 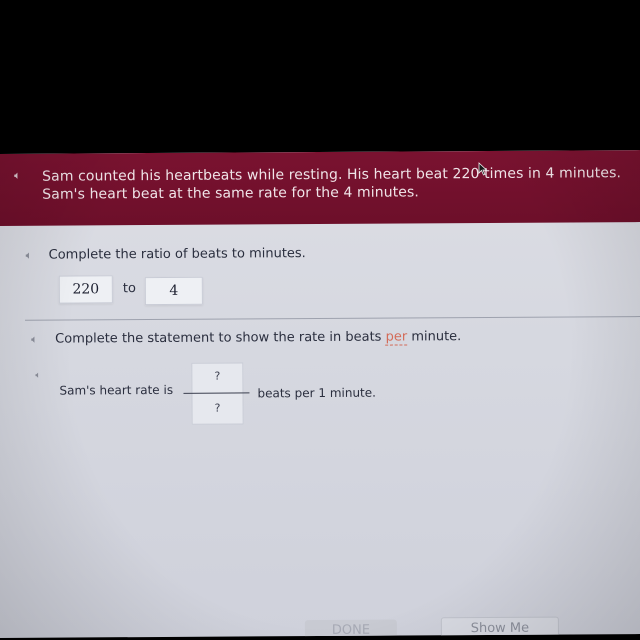 I want to click on minutes-input: 4, so click(x=173, y=291).